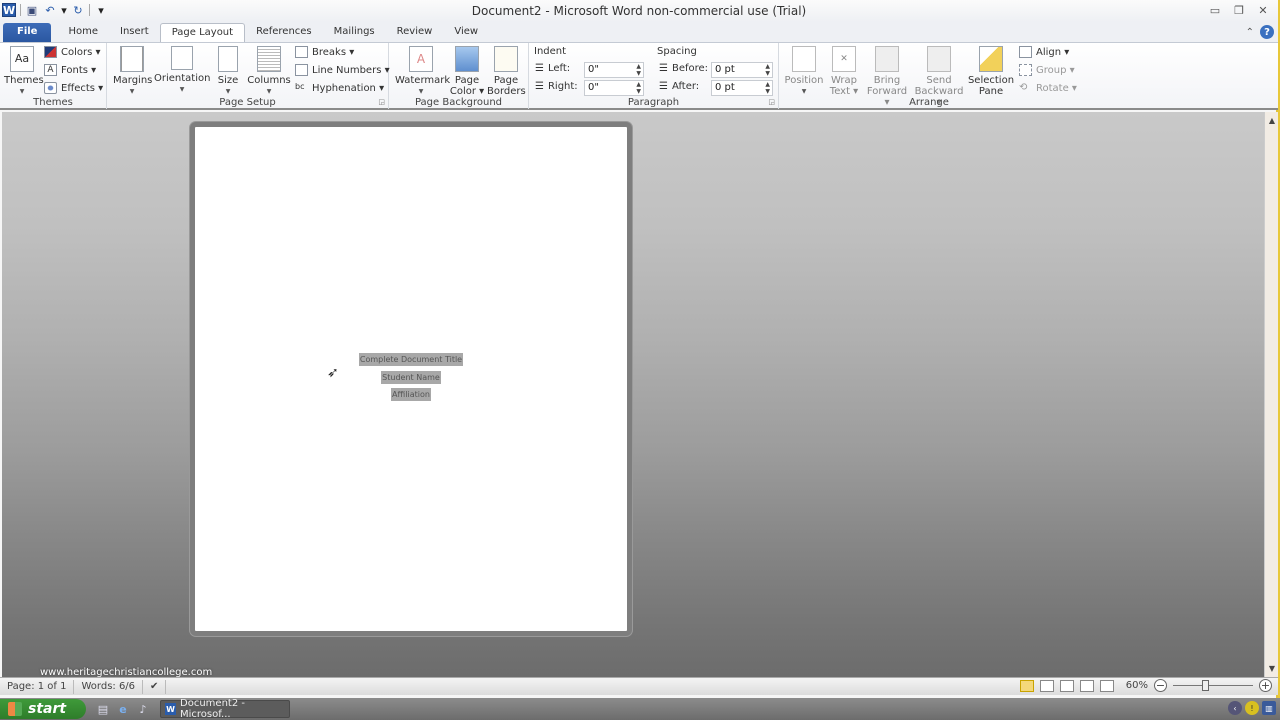 The image size is (1280, 720). I want to click on line-numbers-icon, so click(301, 70).